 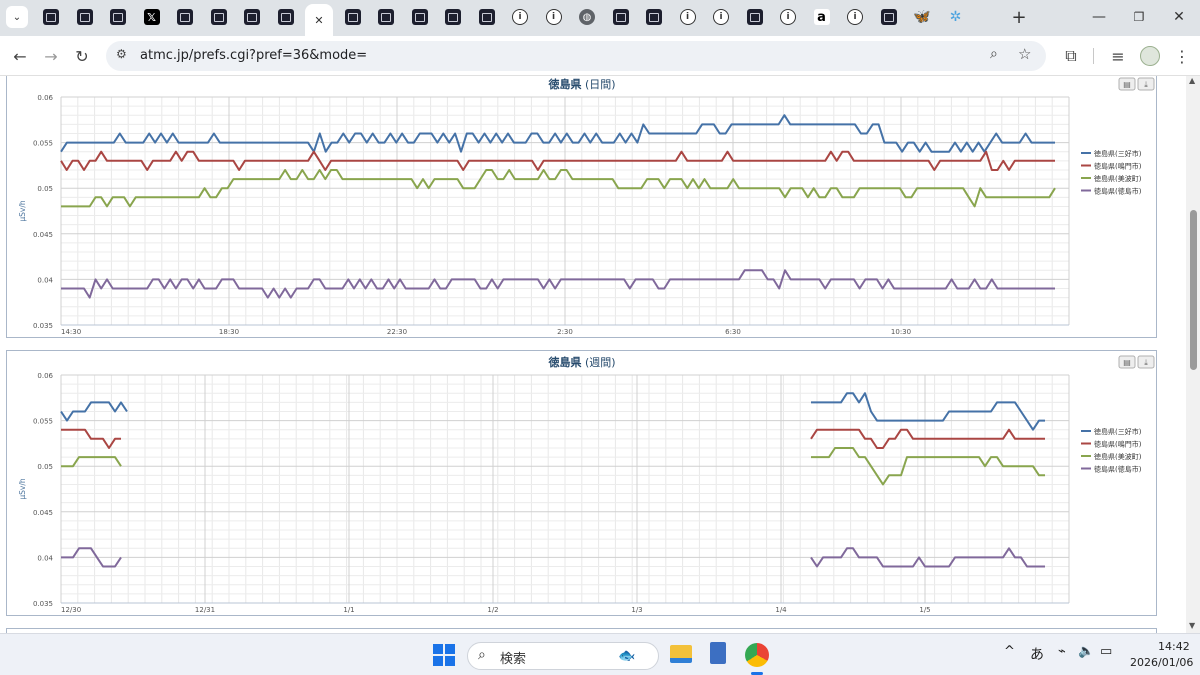 I want to click on media-controls-button: ≡, so click(x=1118, y=56).